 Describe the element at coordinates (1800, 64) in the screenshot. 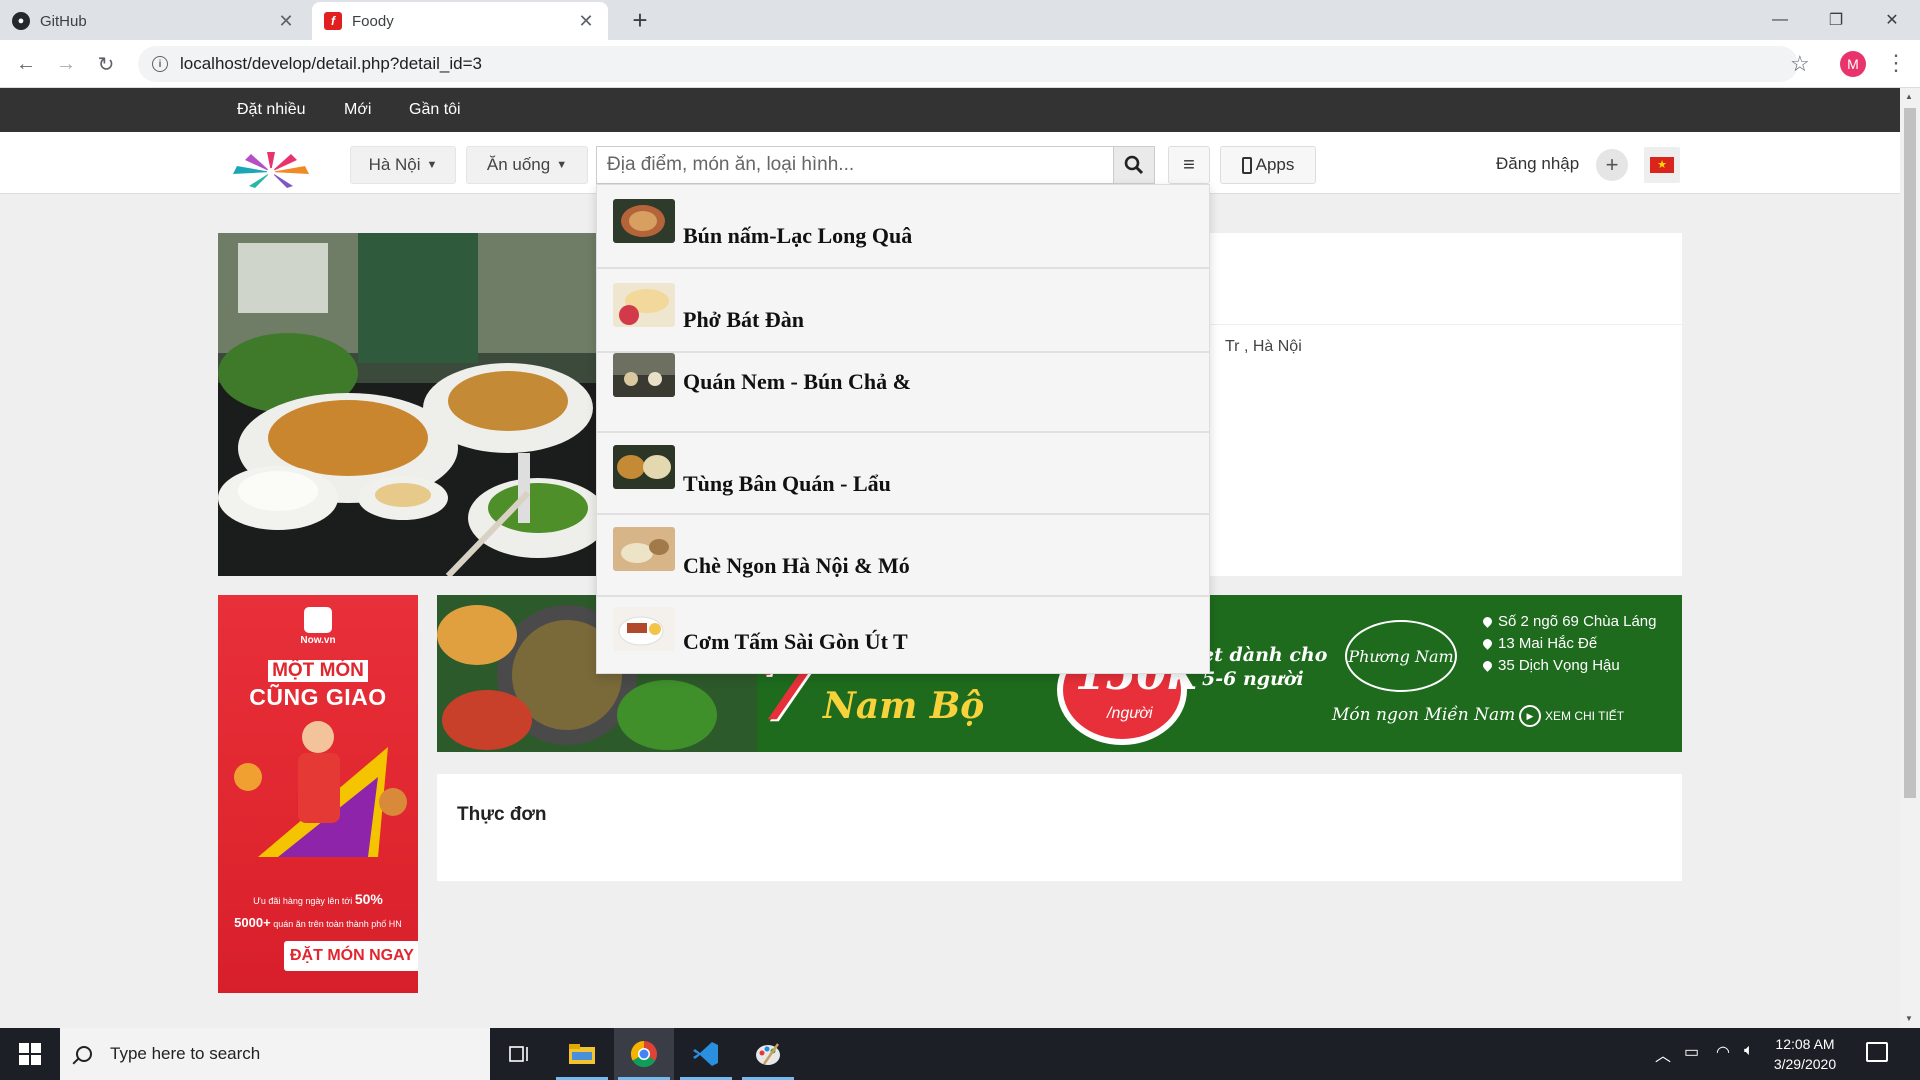

I see `bookmark-star-icon: ☆` at that location.